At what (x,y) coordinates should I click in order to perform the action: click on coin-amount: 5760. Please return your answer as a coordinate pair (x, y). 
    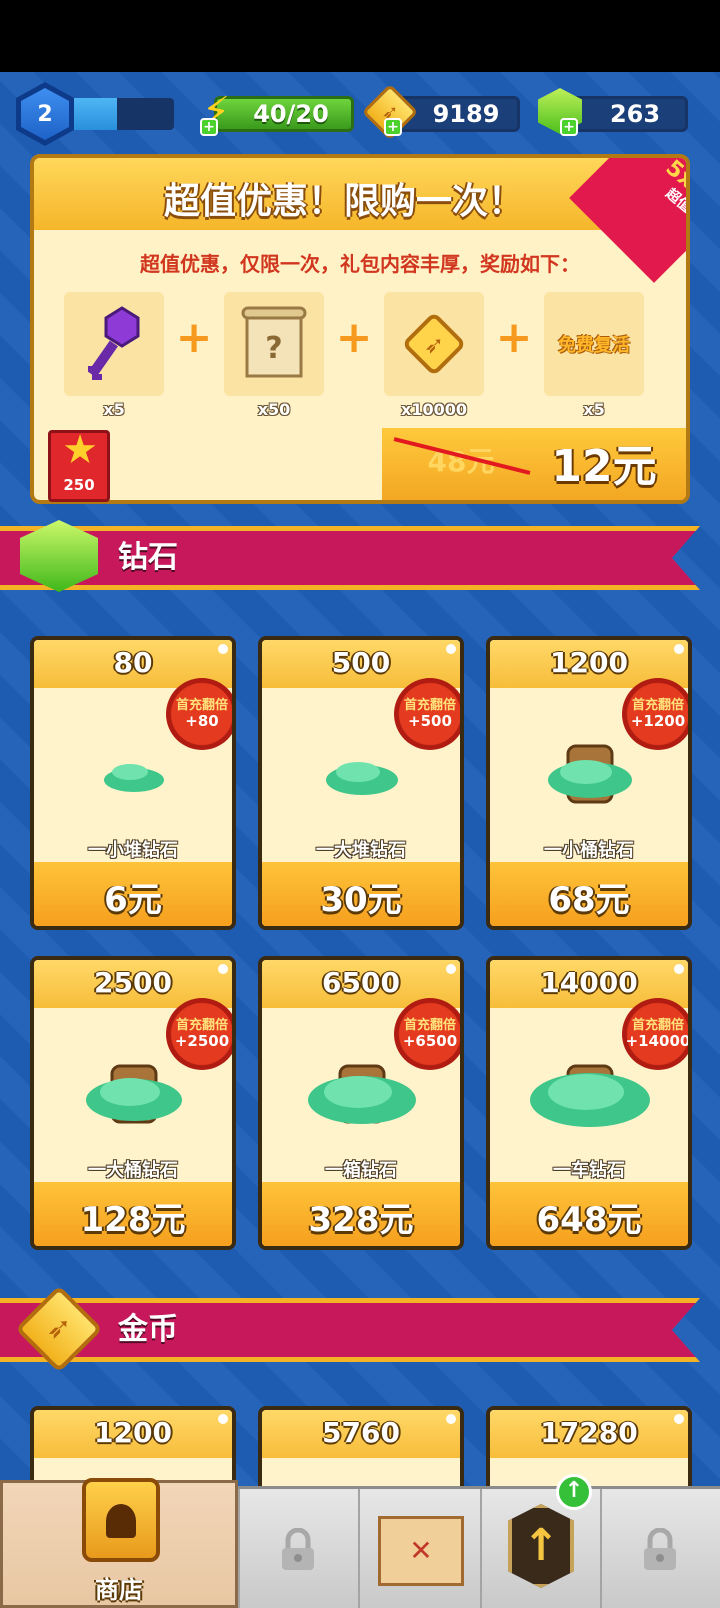
    Looking at the image, I should click on (361, 1432).